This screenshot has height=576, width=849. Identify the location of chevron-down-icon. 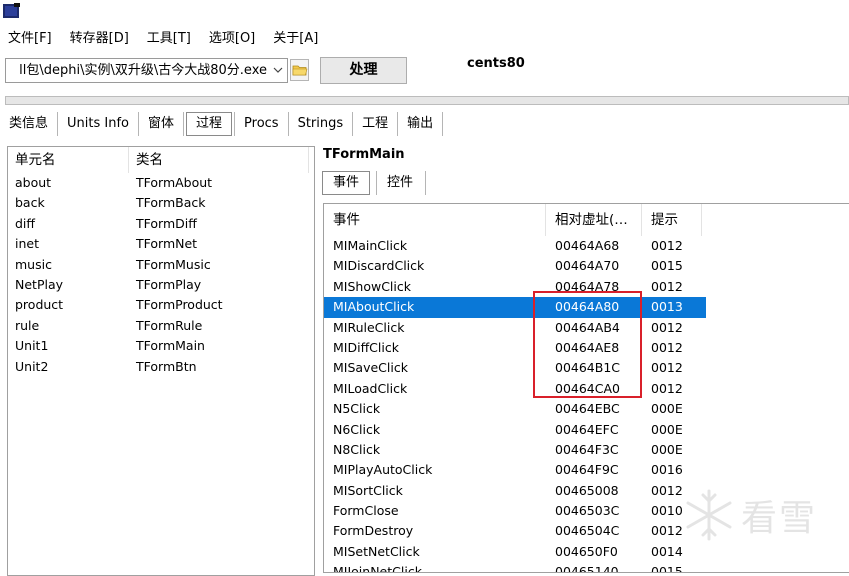
(277, 70).